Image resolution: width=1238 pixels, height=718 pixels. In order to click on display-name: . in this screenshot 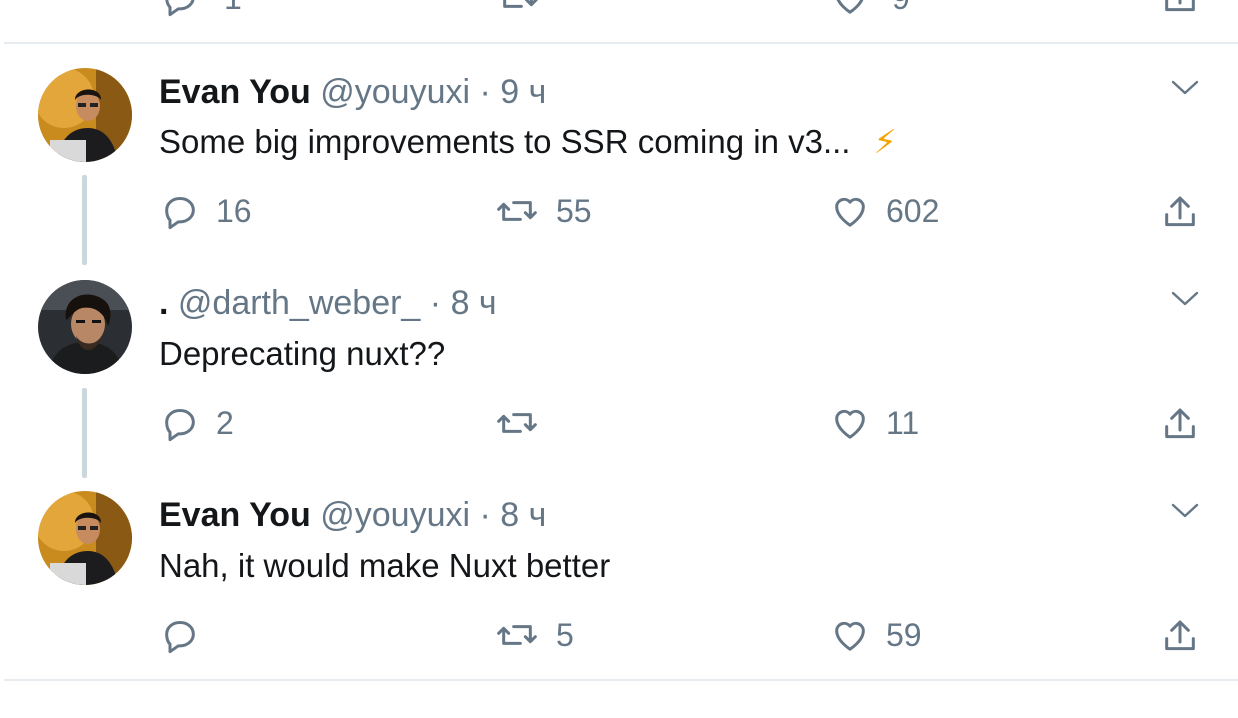, I will do `click(163, 303)`.